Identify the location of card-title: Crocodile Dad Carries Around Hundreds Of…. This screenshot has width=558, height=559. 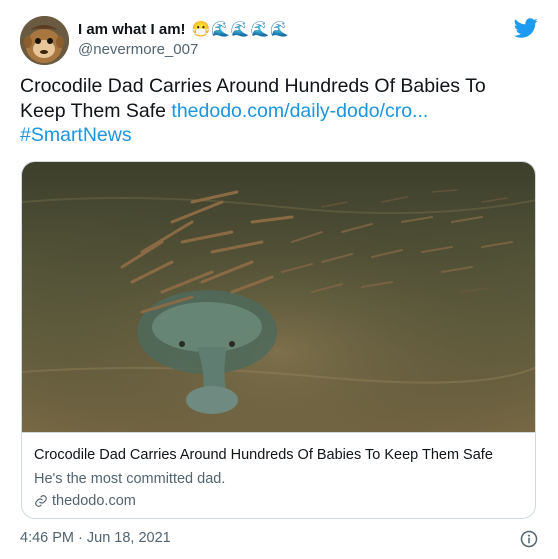
(263, 455).